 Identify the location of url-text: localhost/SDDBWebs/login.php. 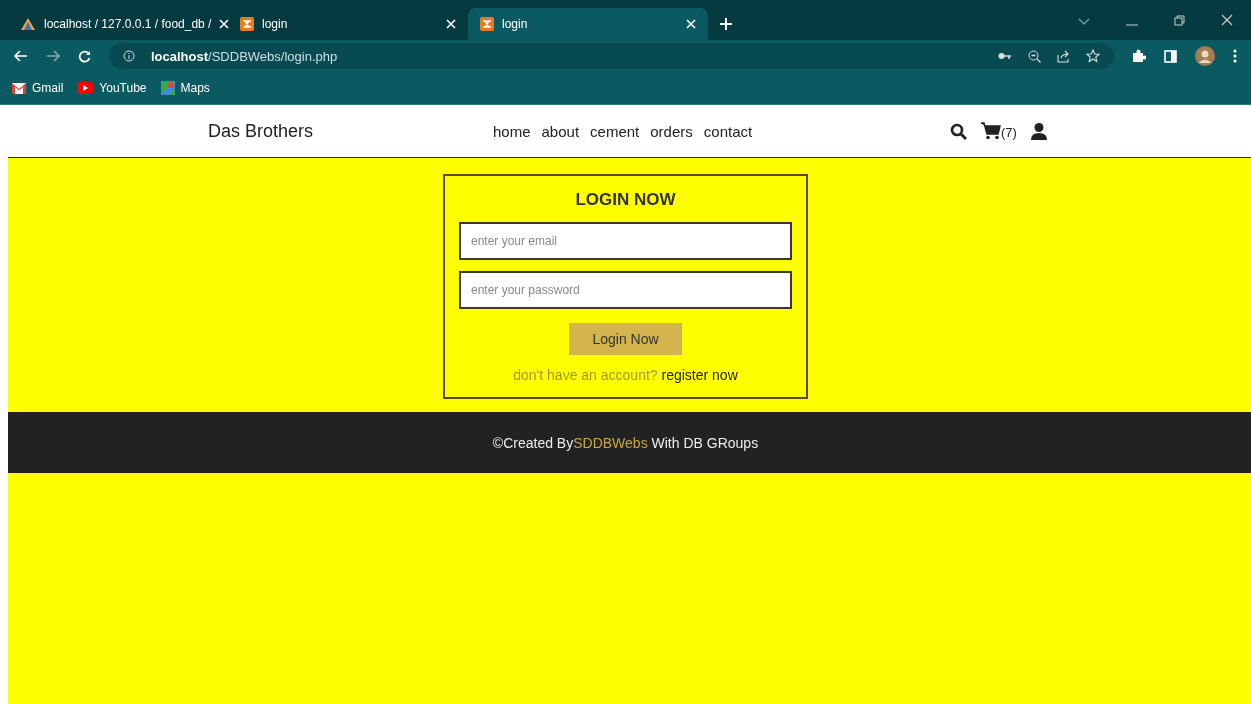
(244, 56).